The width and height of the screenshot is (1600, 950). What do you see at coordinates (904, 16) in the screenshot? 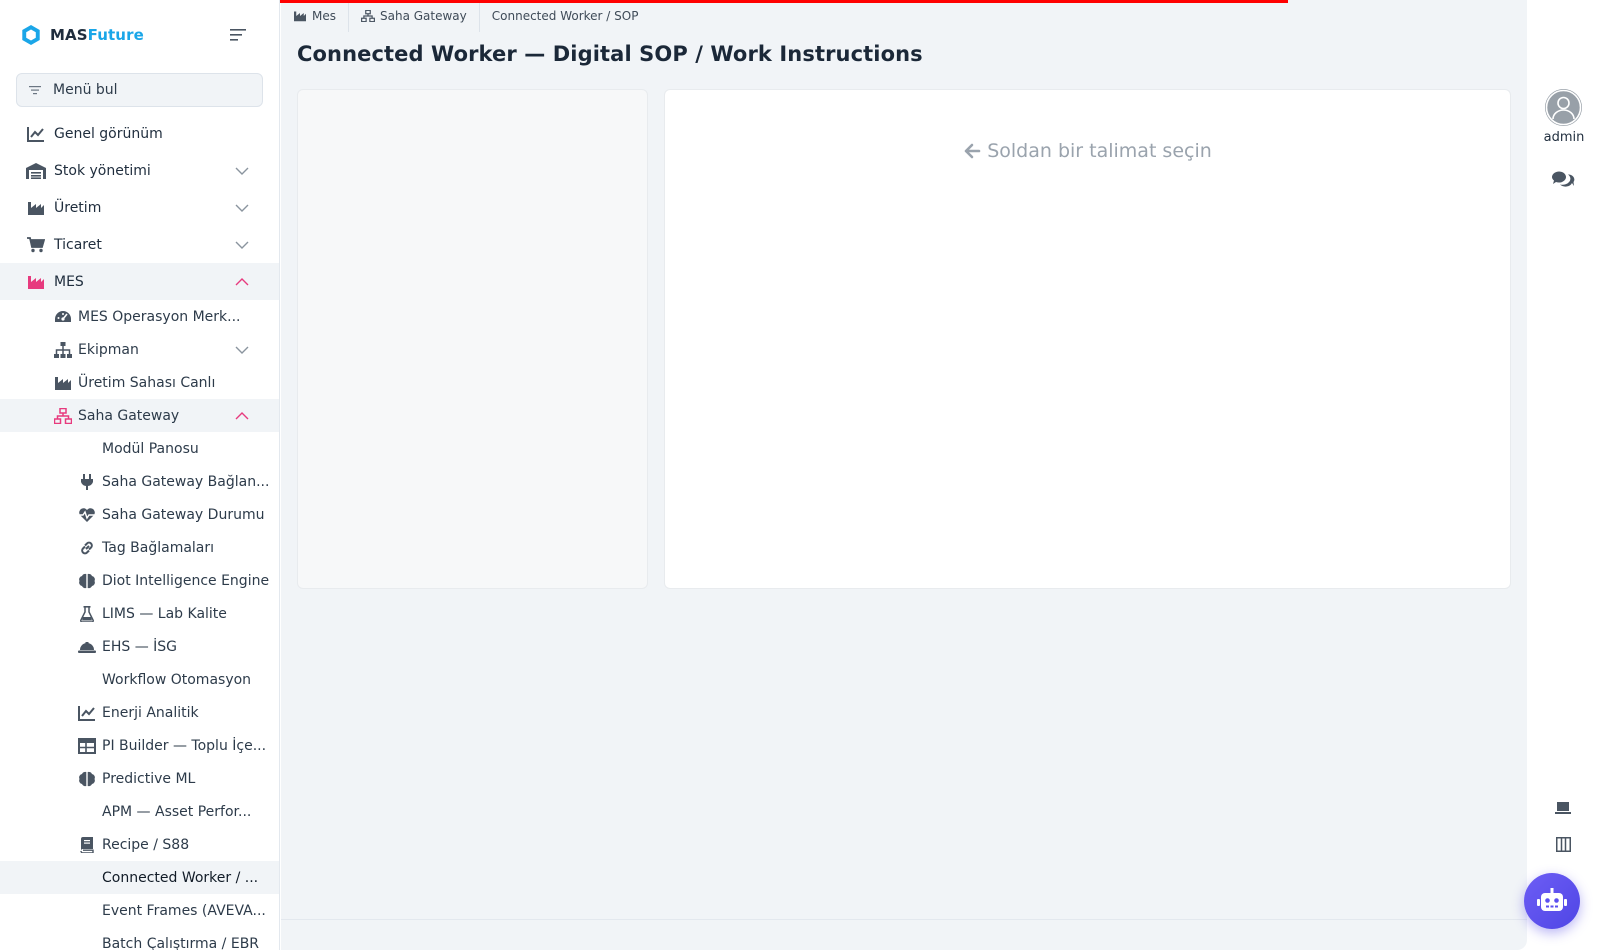
I see `breadcrumb: Mes Saha Gateway Connected Worker / SOP` at bounding box center [904, 16].